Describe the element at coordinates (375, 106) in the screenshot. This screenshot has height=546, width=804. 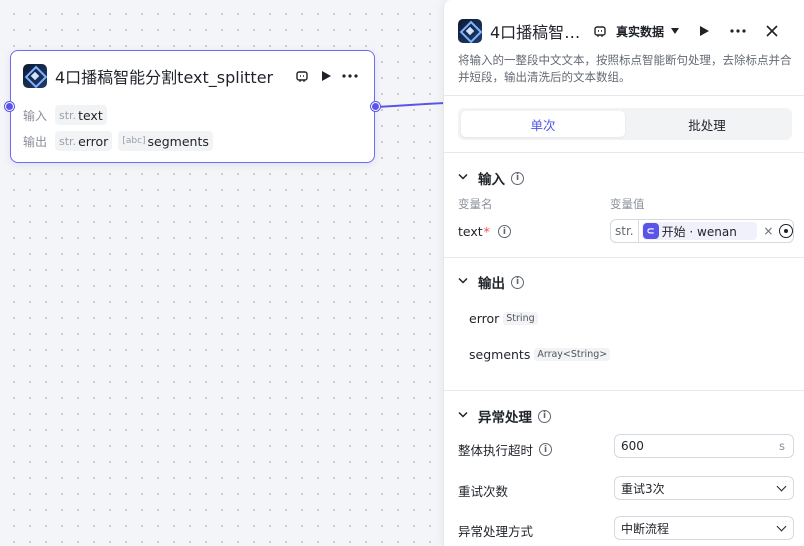
I see `output-port` at that location.